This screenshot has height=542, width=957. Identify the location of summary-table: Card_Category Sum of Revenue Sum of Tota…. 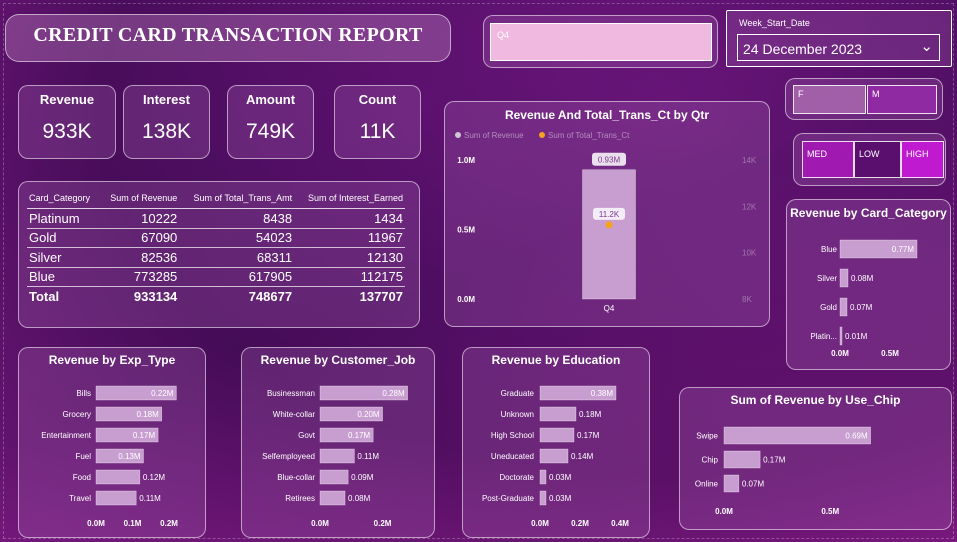
(216, 247).